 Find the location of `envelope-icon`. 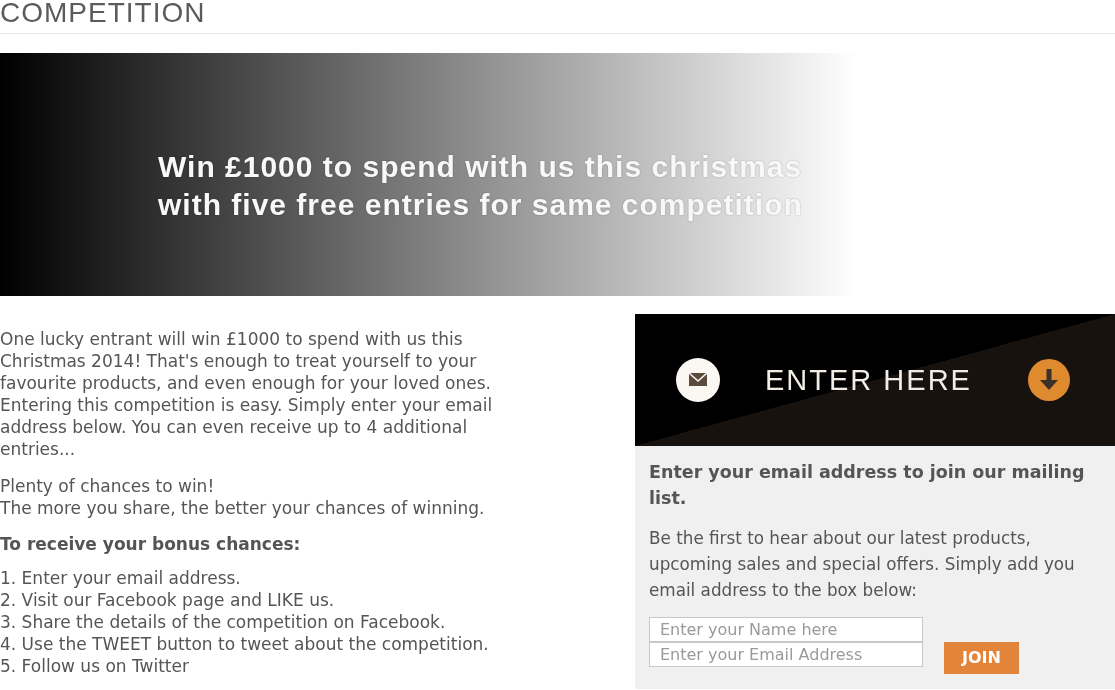

envelope-icon is located at coordinates (698, 380).